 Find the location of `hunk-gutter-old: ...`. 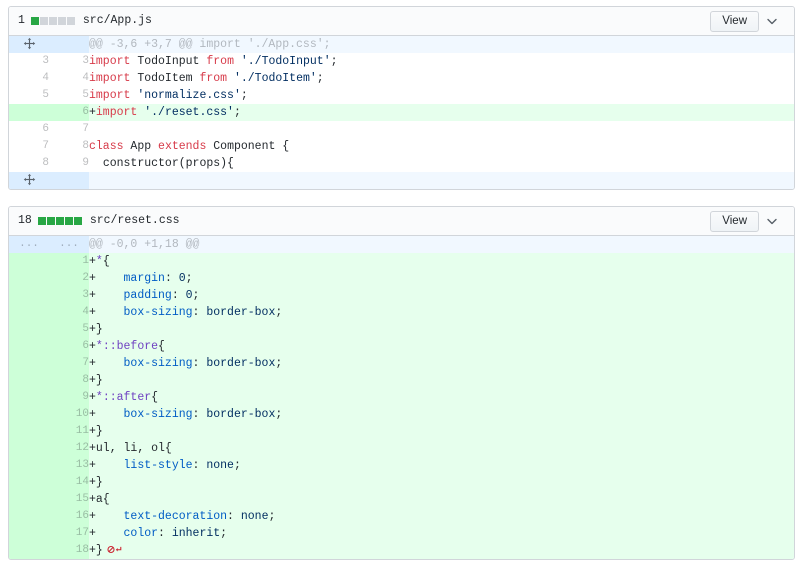

hunk-gutter-old: ... is located at coordinates (29, 244).